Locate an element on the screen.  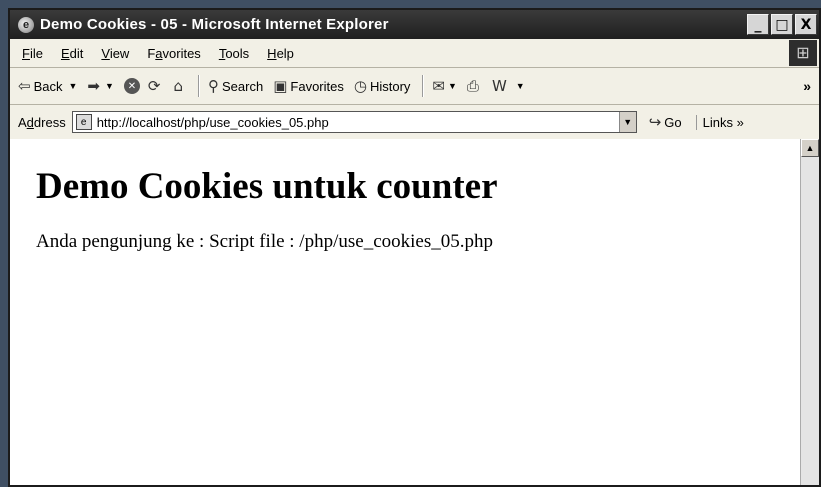
home-icon: ⌂ is located at coordinates (178, 86).